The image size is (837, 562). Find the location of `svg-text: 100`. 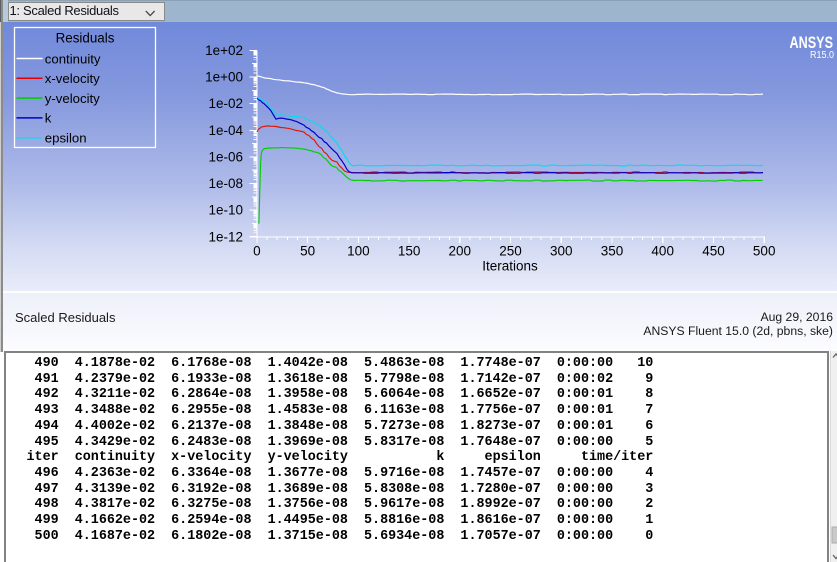

svg-text: 100 is located at coordinates (358, 251).